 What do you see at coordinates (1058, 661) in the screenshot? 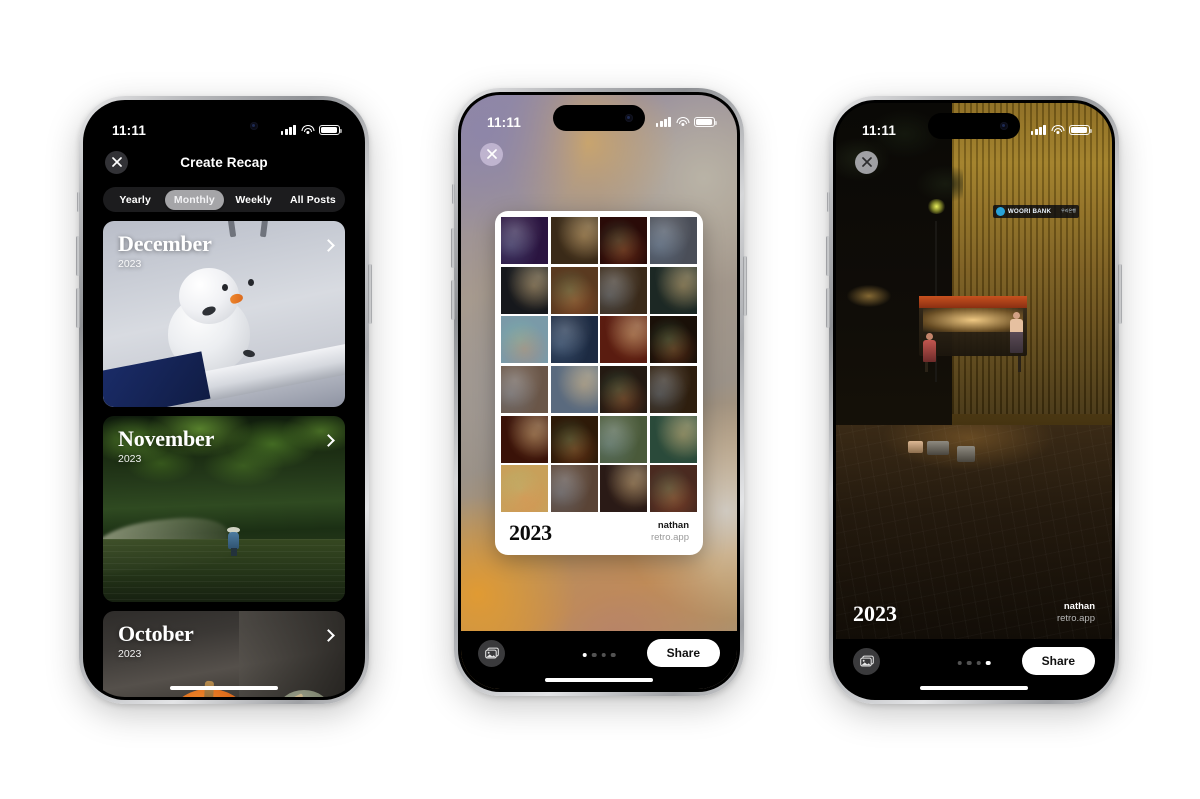
I see `share-button-3: Share` at bounding box center [1058, 661].